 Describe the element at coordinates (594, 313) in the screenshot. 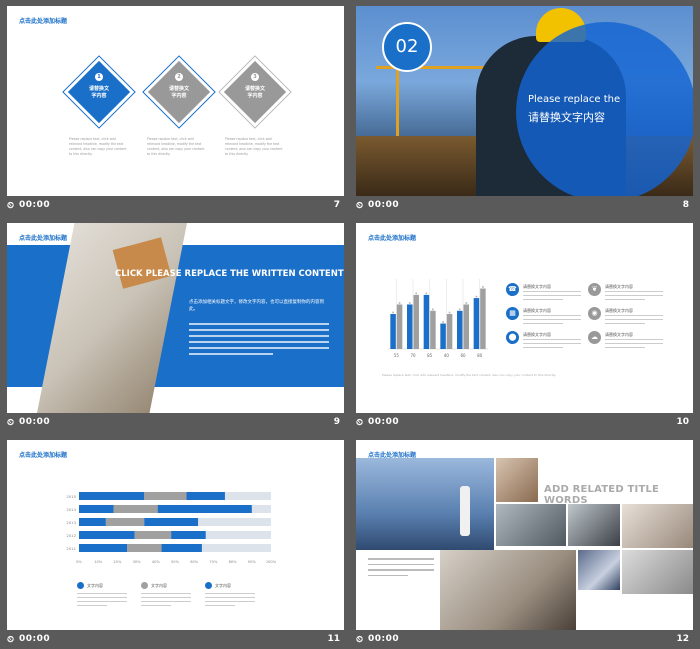

I see `pin-icon: ◉` at that location.